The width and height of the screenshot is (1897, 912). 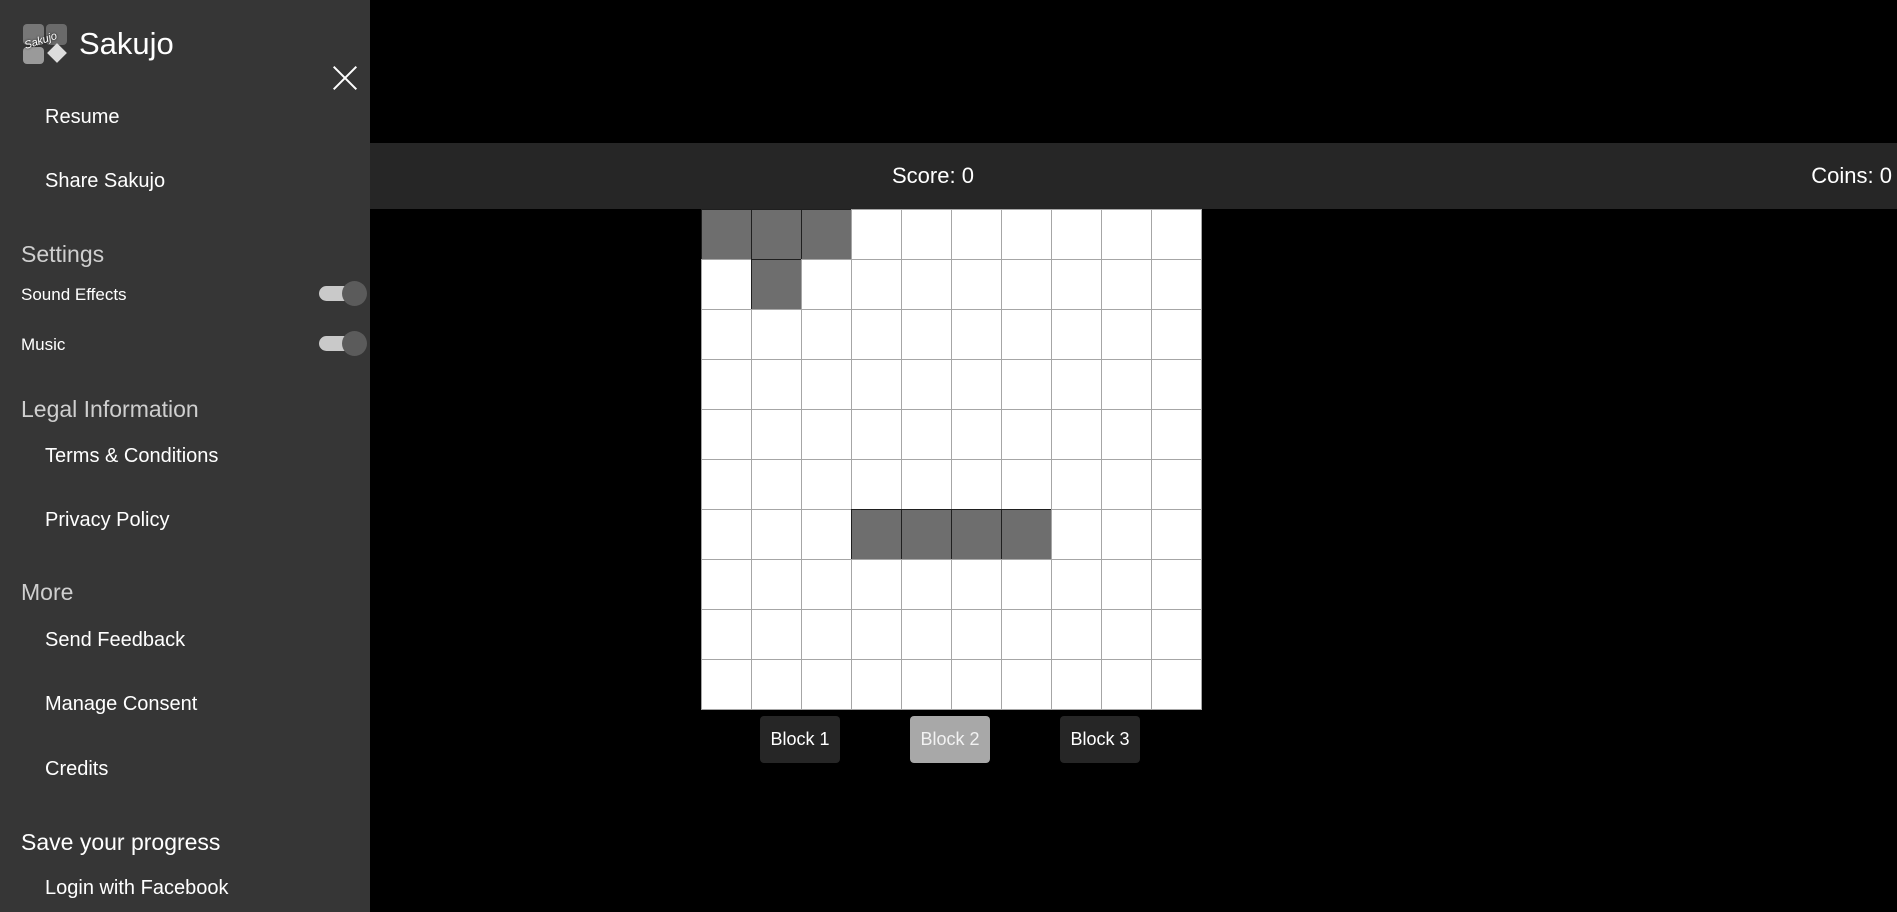 What do you see at coordinates (115, 640) in the screenshot?
I see `send-feedback-button: Send Feedback` at bounding box center [115, 640].